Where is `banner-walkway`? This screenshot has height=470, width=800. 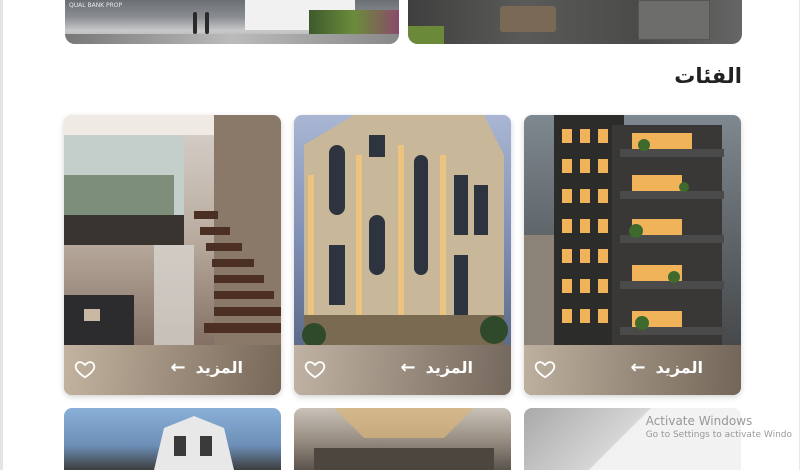
banner-walkway is located at coordinates (232, 39).